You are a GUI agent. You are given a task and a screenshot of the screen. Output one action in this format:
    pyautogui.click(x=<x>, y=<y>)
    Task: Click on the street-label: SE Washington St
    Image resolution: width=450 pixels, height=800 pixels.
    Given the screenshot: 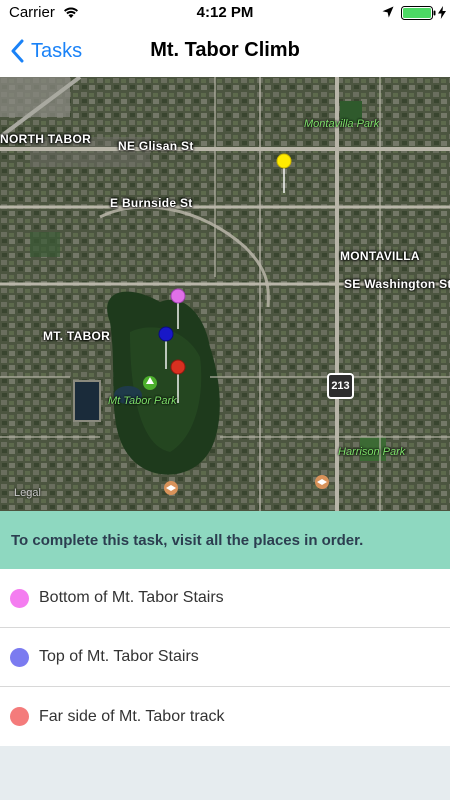 What is the action you would take?
    pyautogui.click(x=397, y=284)
    